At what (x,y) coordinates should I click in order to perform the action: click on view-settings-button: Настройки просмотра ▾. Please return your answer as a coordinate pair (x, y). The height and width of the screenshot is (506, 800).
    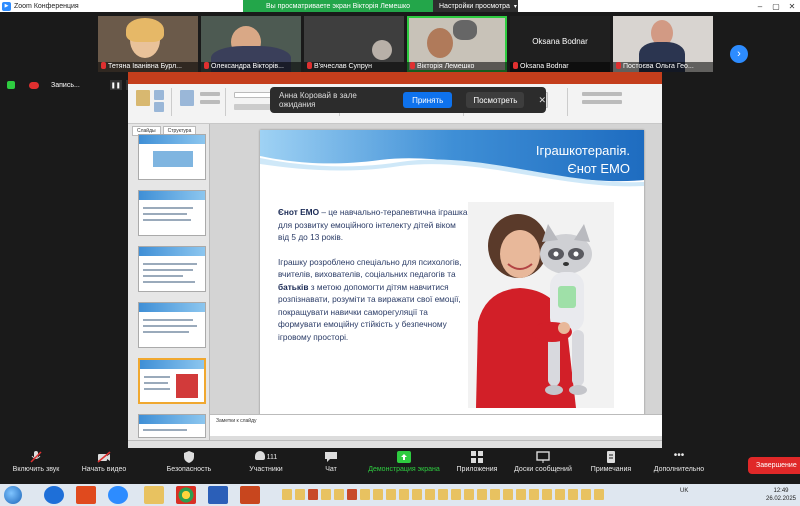
    Looking at the image, I should click on (475, 6).